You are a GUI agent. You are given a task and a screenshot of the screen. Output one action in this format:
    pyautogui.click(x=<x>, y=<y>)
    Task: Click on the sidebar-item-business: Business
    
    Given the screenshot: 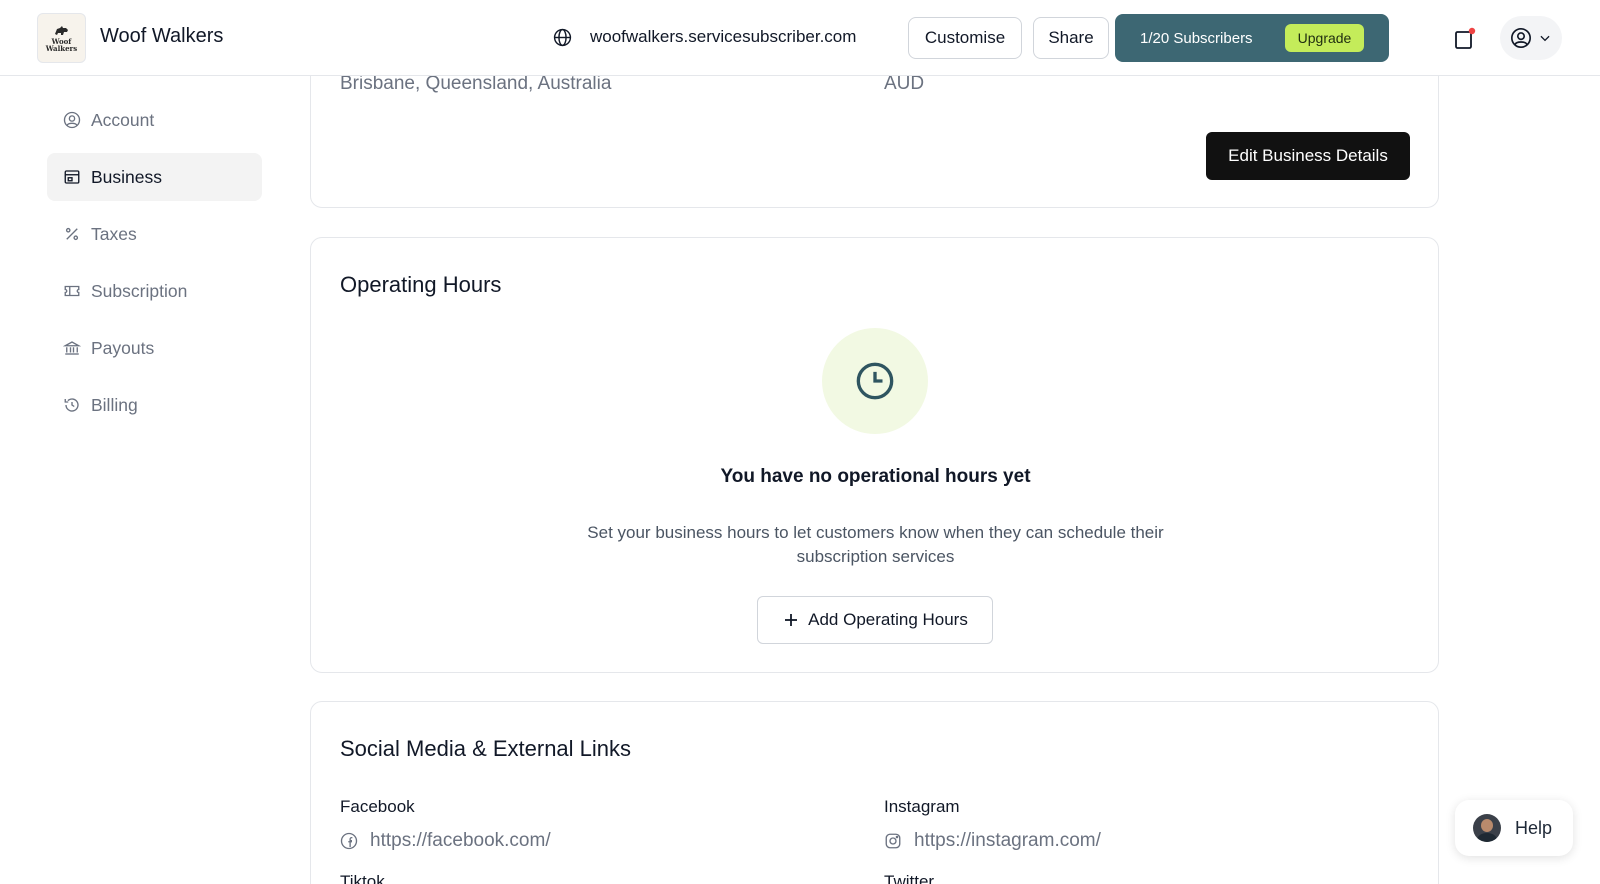 What is the action you would take?
    pyautogui.click(x=154, y=177)
    